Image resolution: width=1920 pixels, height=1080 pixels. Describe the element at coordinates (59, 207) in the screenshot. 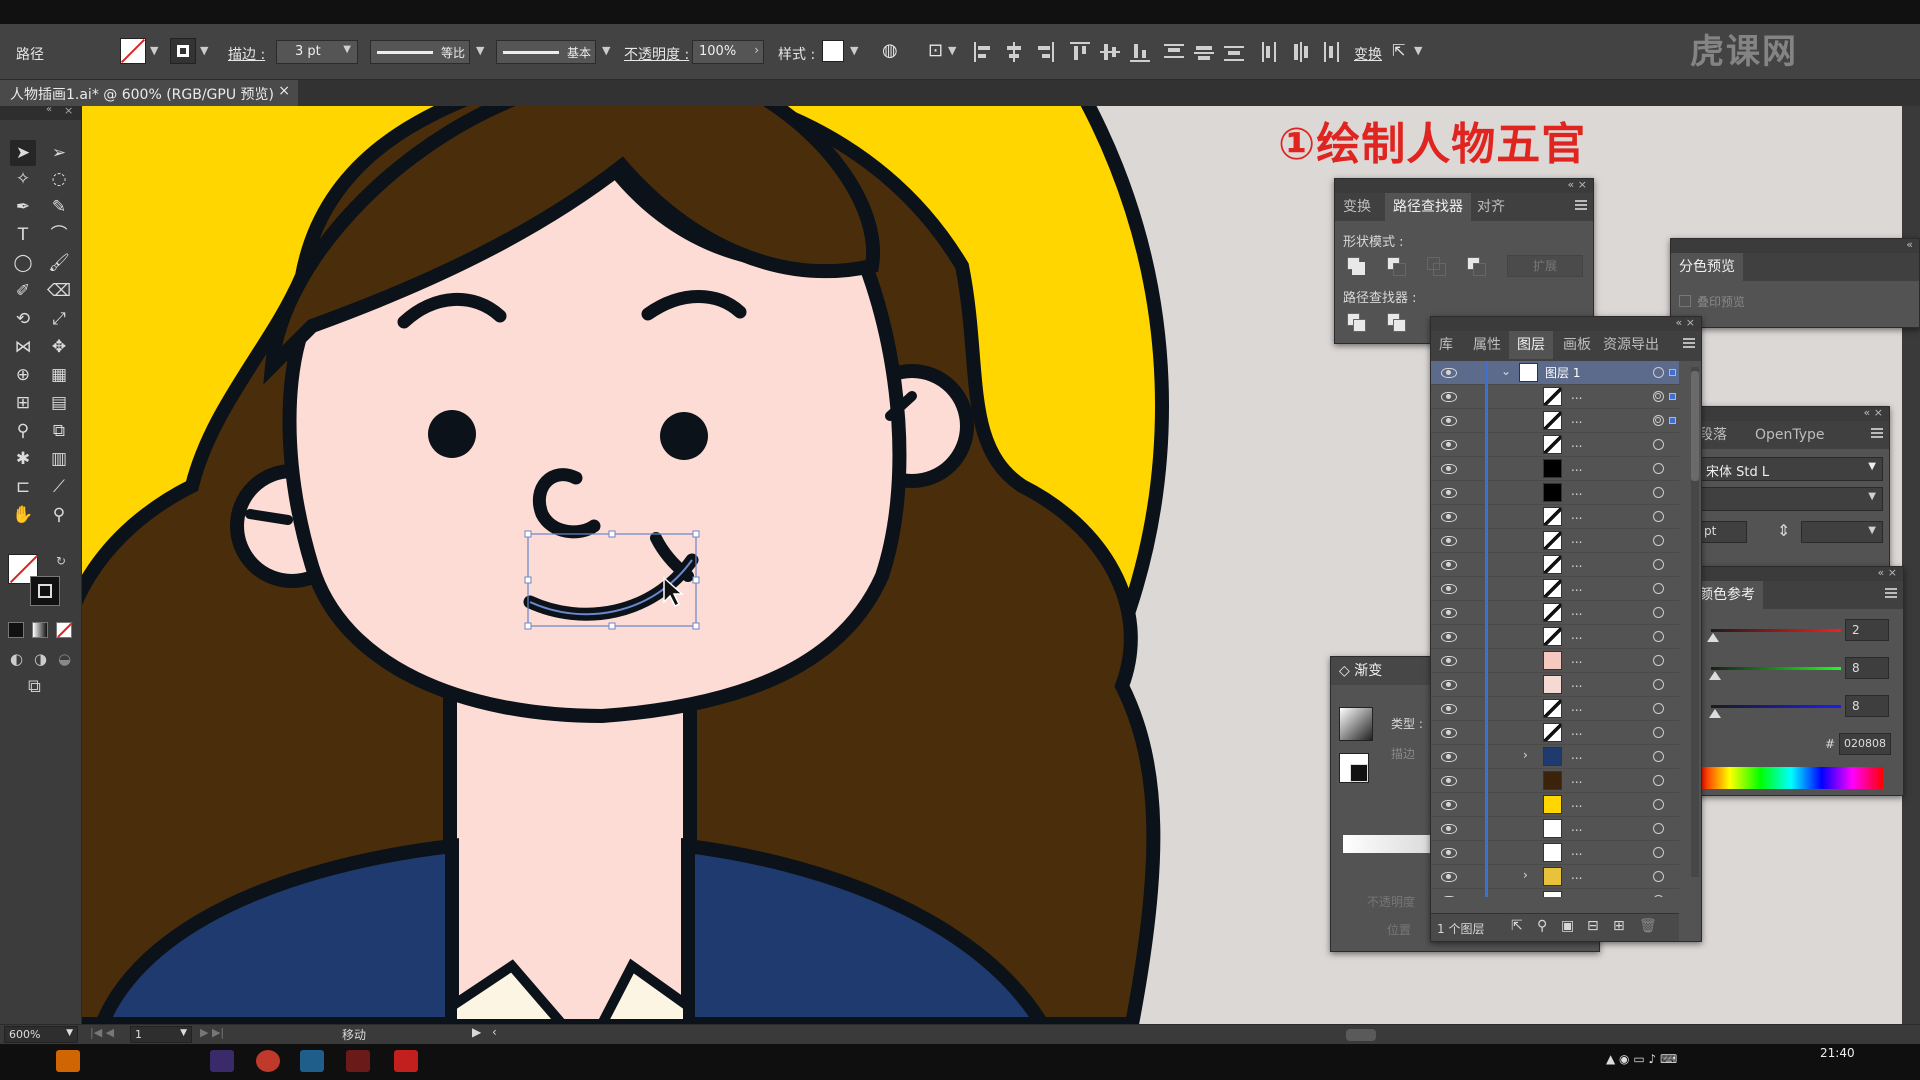

I see `curvature-tool-icon: ✎` at that location.